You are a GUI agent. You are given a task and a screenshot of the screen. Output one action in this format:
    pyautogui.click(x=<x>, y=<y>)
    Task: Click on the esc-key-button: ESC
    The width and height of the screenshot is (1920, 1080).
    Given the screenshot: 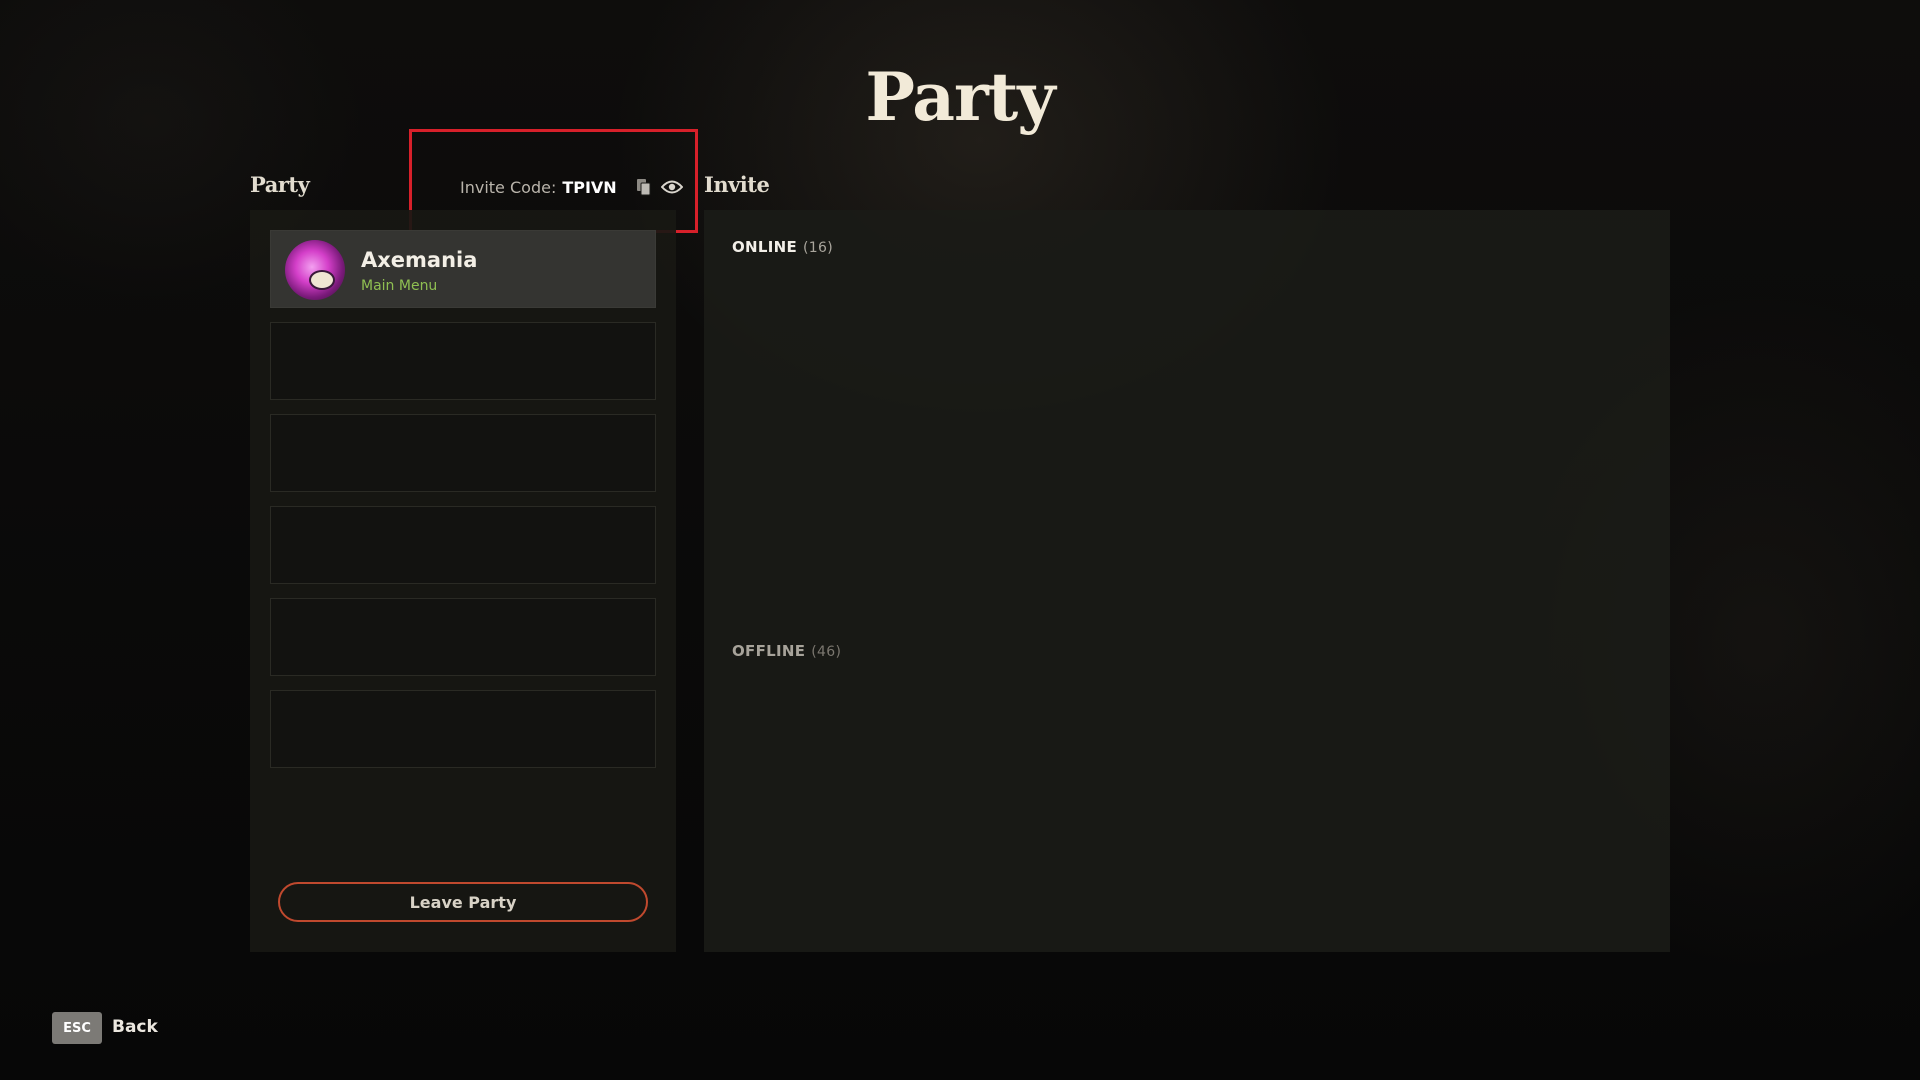 What is the action you would take?
    pyautogui.click(x=77, y=1028)
    